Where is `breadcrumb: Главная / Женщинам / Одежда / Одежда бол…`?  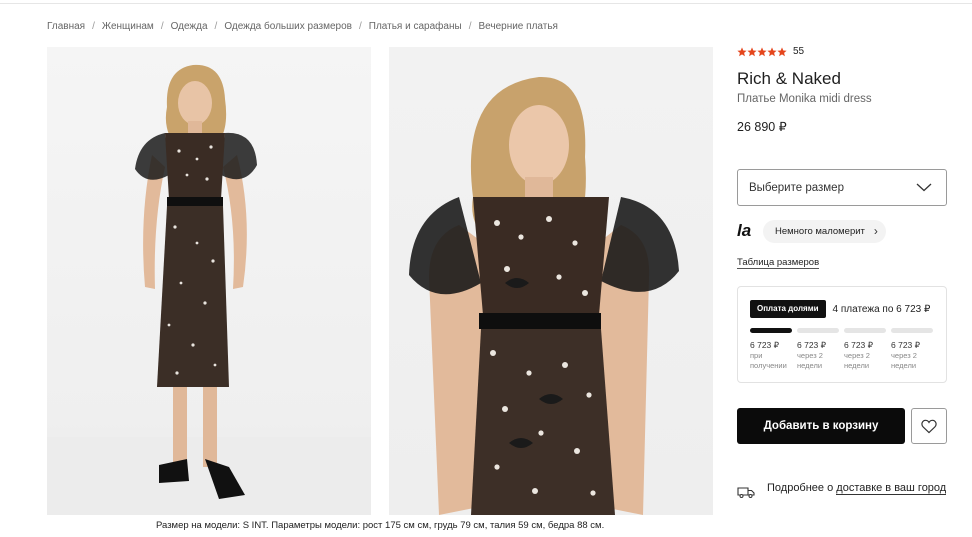 breadcrumb: Главная / Женщинам / Одежда / Одежда бол… is located at coordinates (302, 26).